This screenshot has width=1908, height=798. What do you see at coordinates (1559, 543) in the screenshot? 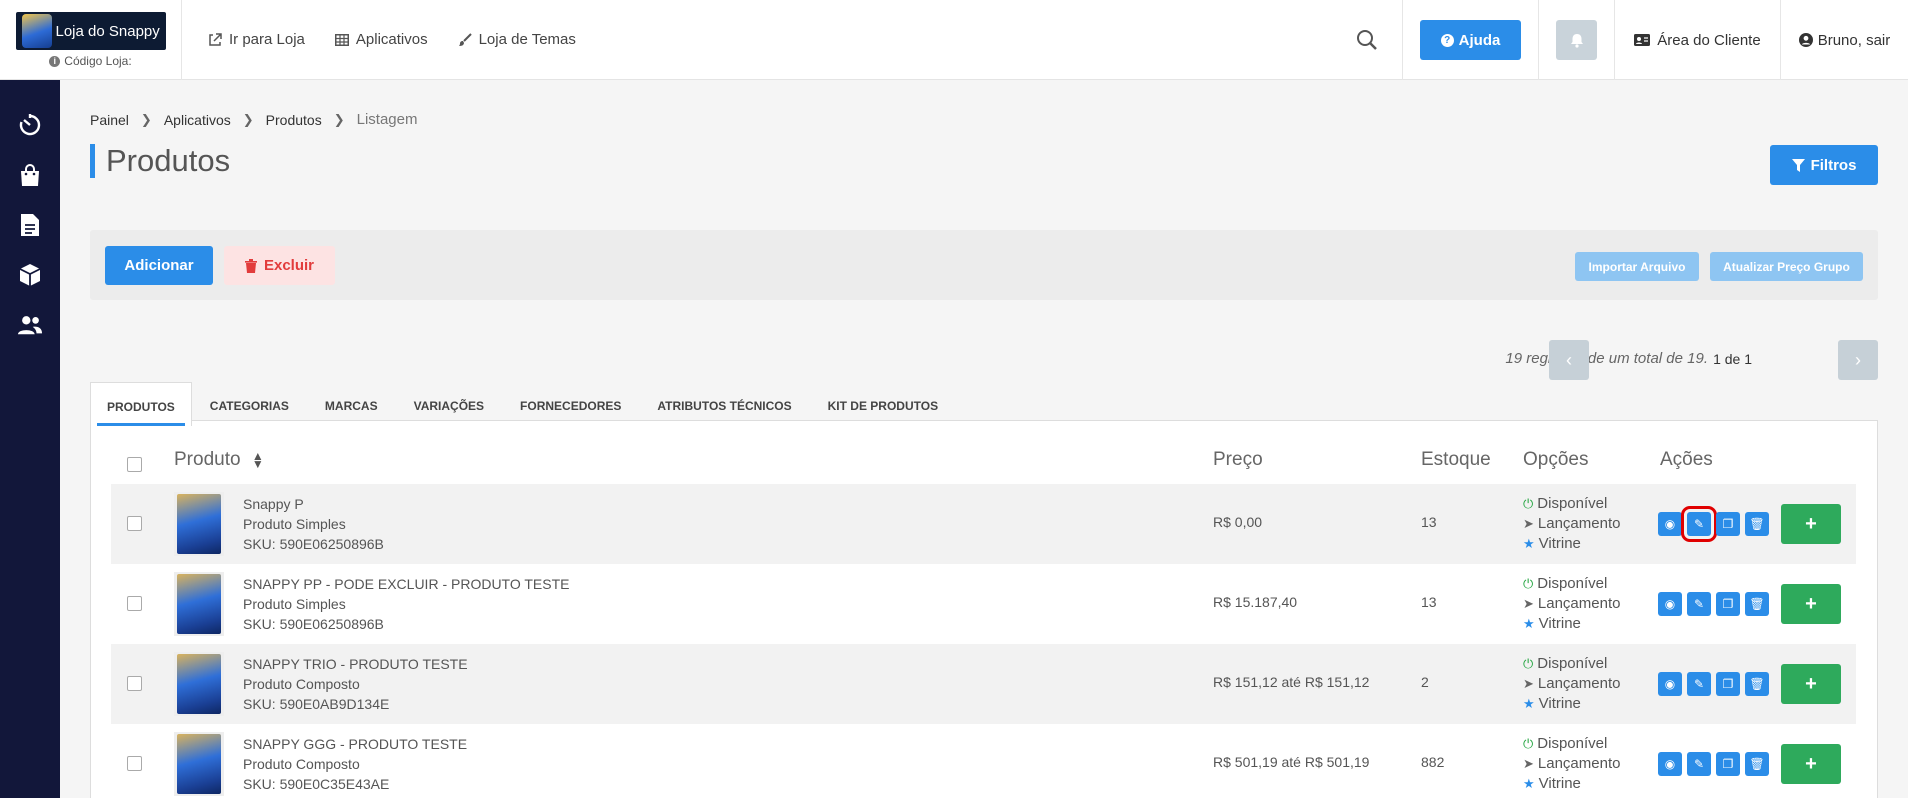
I see `option-label: Vitrine` at bounding box center [1559, 543].